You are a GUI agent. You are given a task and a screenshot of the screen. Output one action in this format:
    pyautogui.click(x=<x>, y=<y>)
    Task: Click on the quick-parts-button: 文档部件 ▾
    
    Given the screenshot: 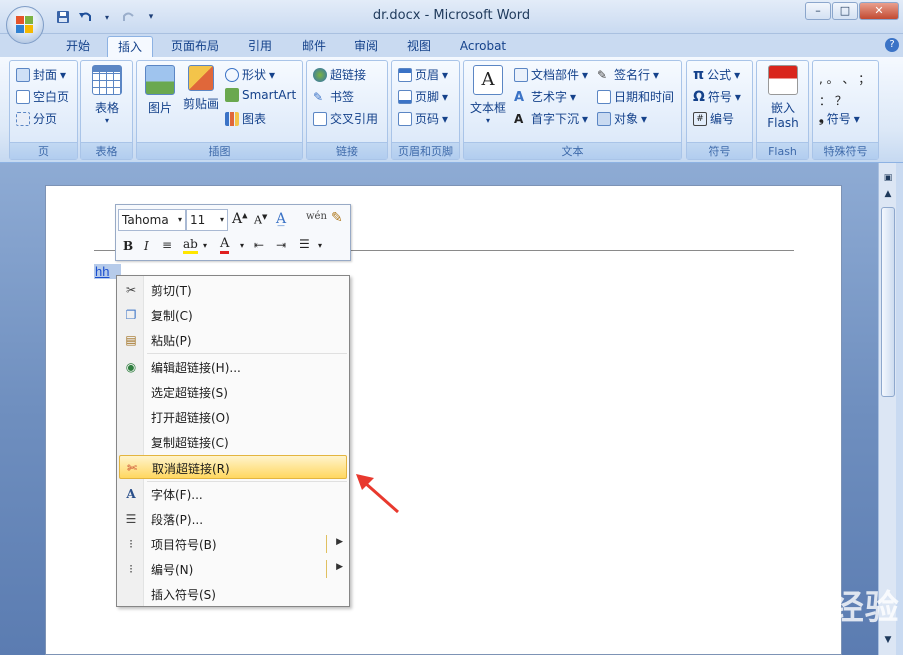 What is the action you would take?
    pyautogui.click(x=551, y=74)
    